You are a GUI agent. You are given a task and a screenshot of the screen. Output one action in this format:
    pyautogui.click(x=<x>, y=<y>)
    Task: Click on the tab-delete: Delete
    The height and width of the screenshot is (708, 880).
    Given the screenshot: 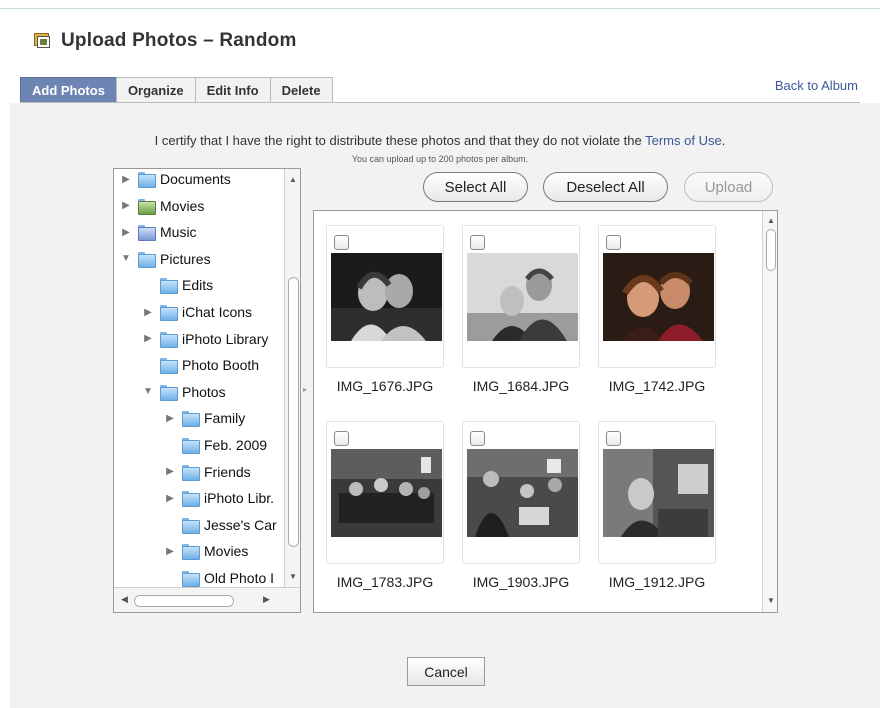 What is the action you would take?
    pyautogui.click(x=301, y=90)
    